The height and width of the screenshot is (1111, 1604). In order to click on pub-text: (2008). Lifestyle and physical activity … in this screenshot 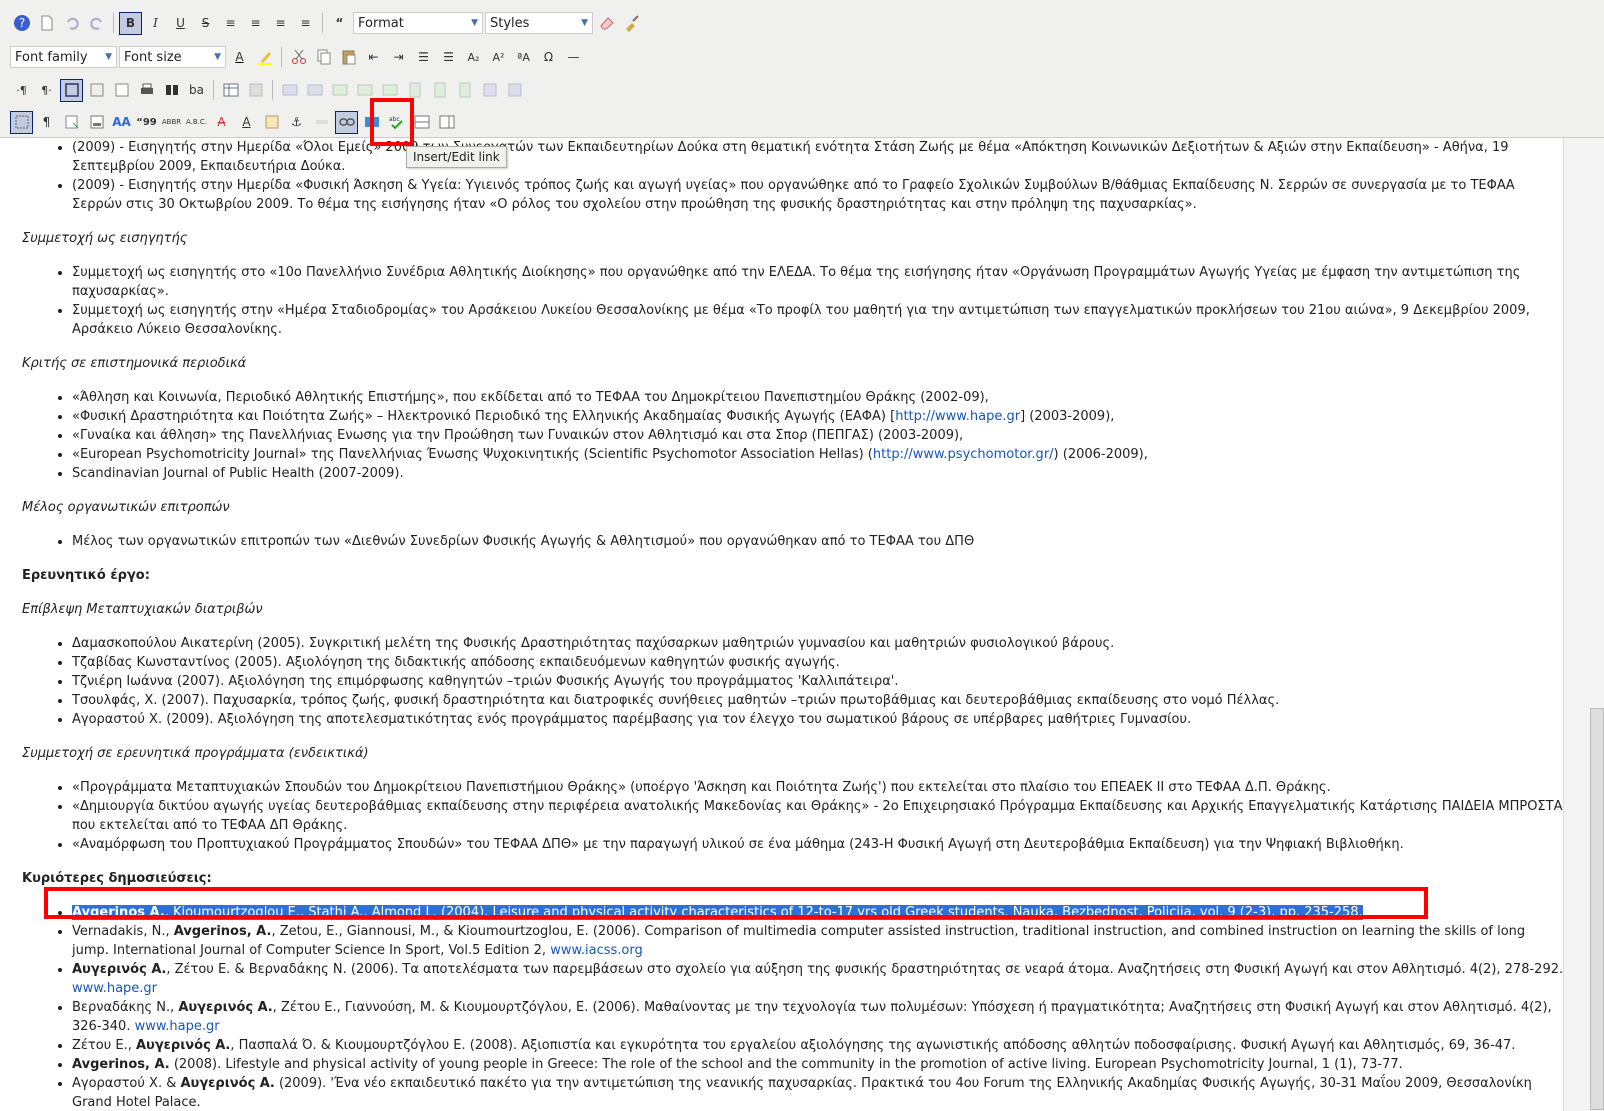, I will do `click(786, 1064)`.